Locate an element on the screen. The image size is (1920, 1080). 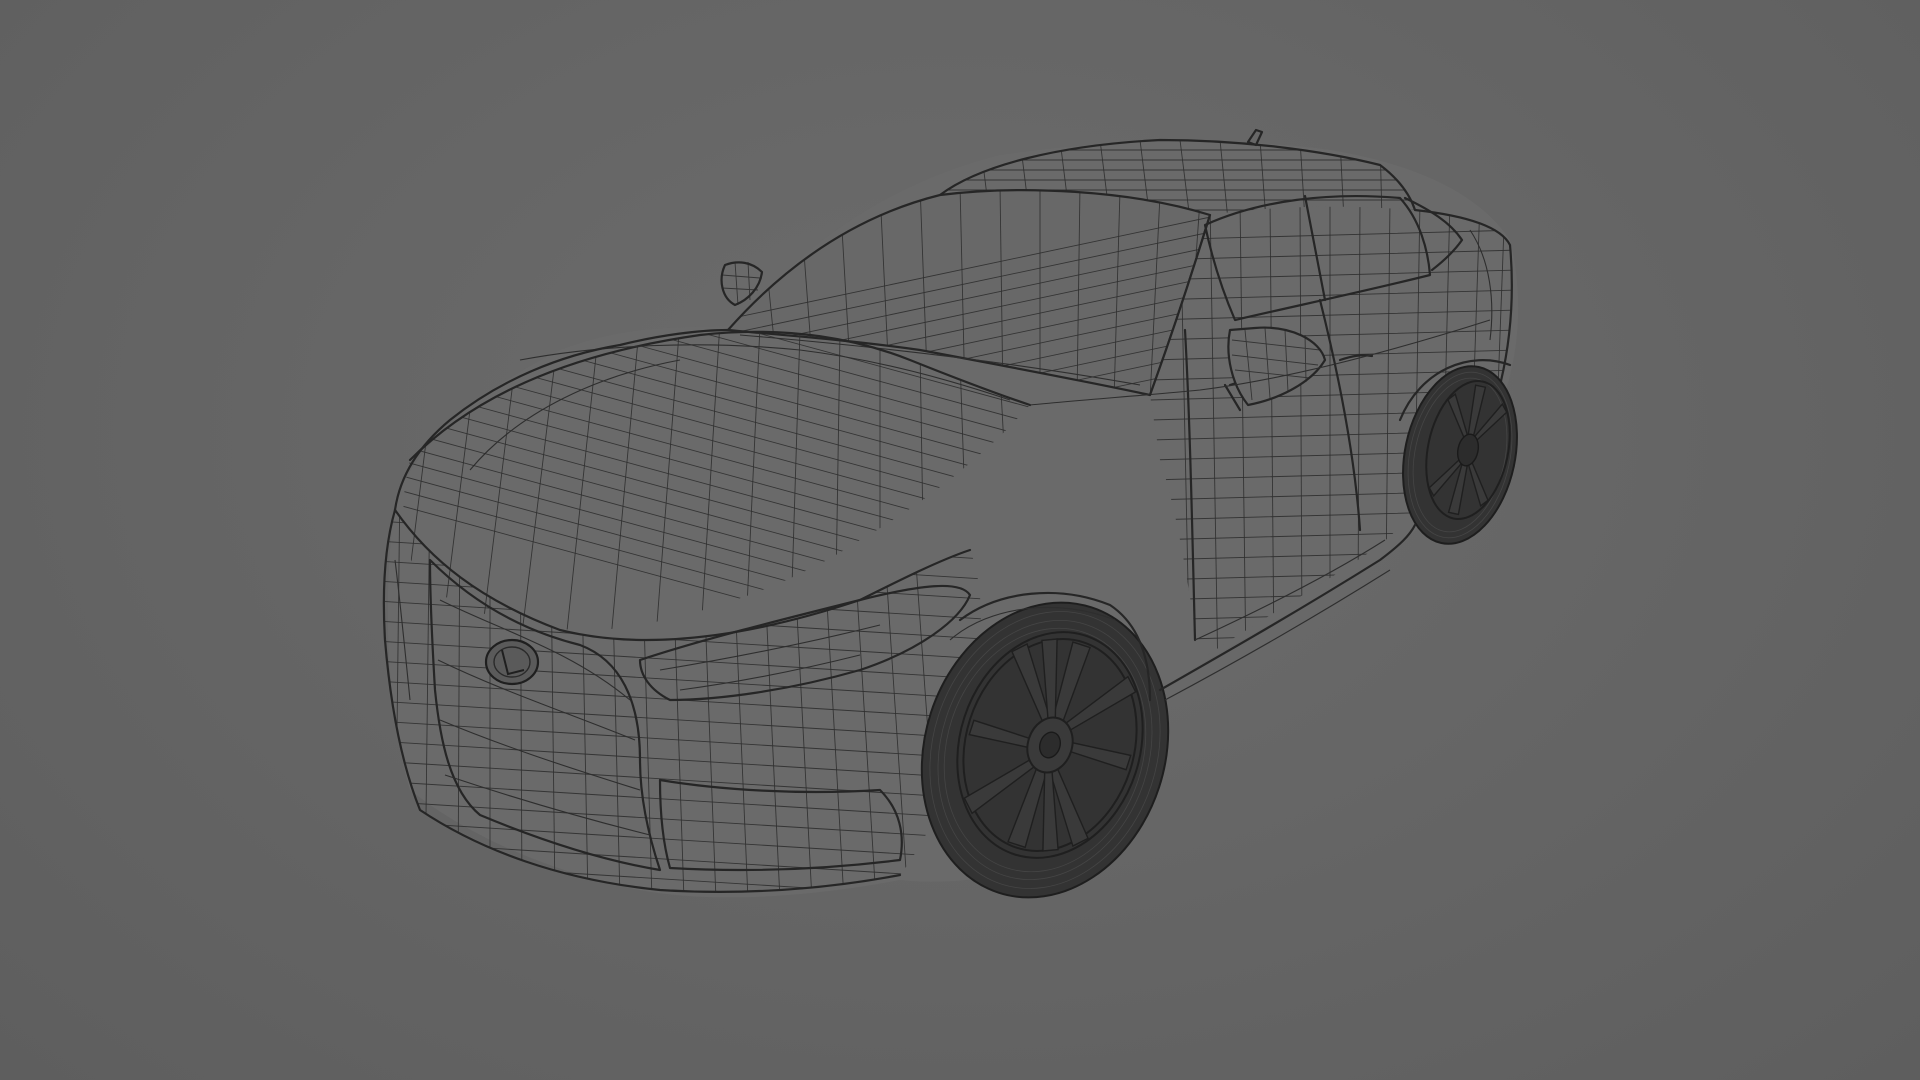
antenna is located at coordinates (1255, 137).